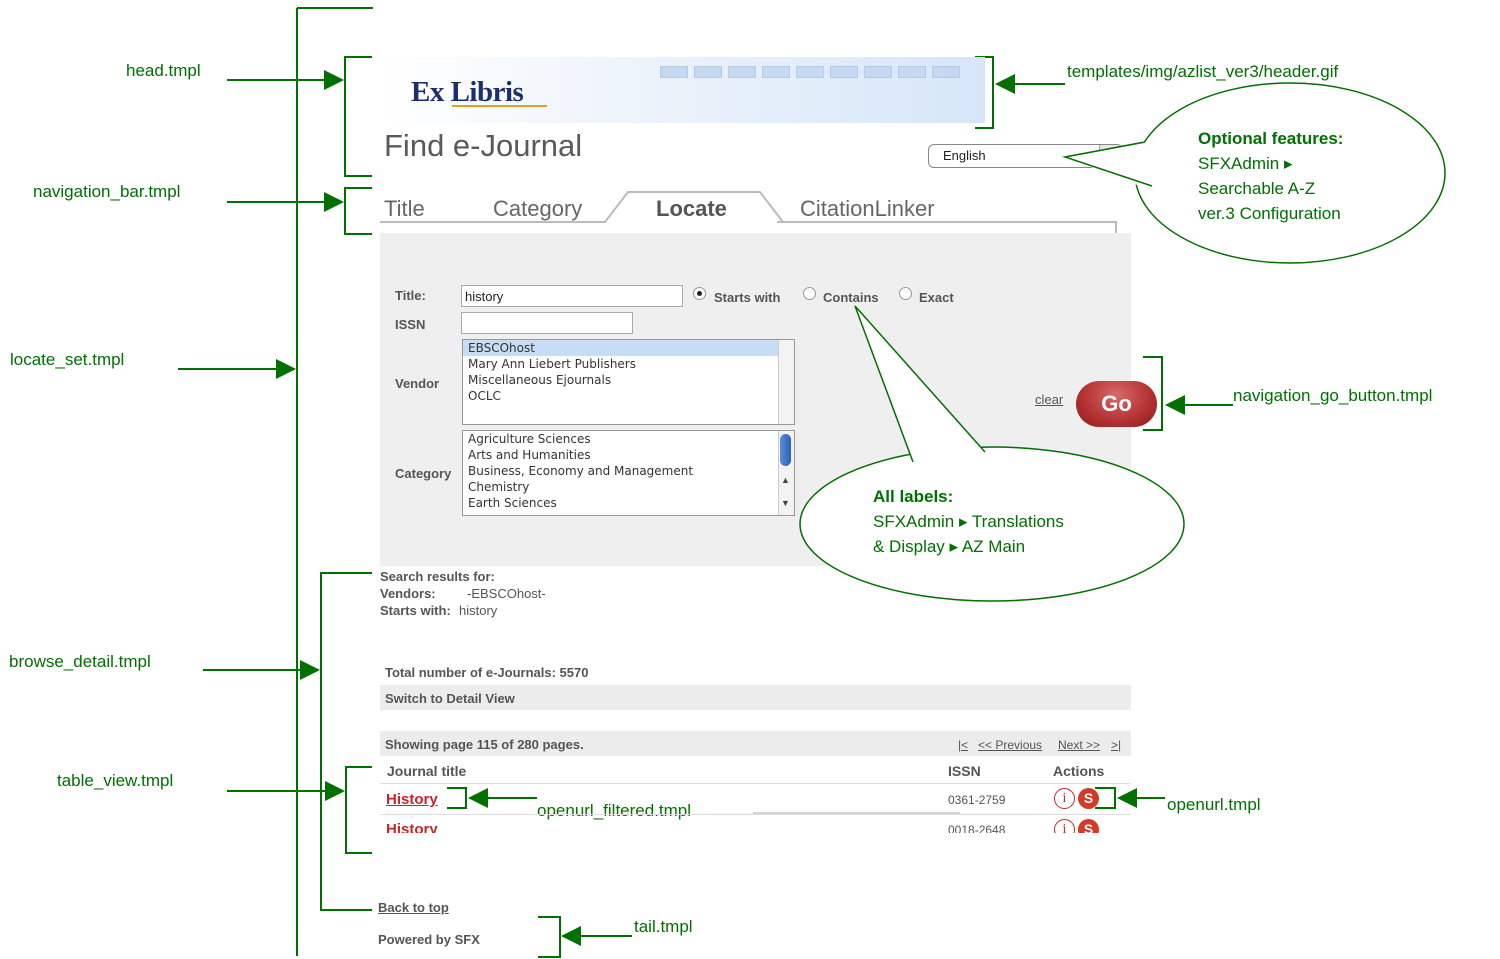 The height and width of the screenshot is (959, 1500). I want to click on col-actions: Actions, so click(1079, 771).